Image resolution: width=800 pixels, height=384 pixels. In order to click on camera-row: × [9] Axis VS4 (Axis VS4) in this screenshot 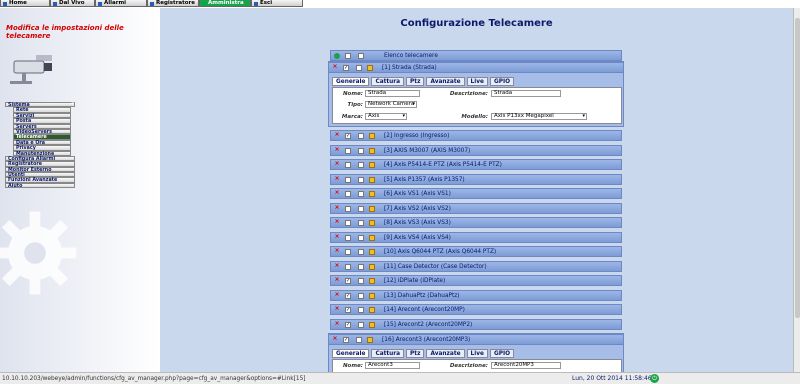, I will do `click(476, 237)`.